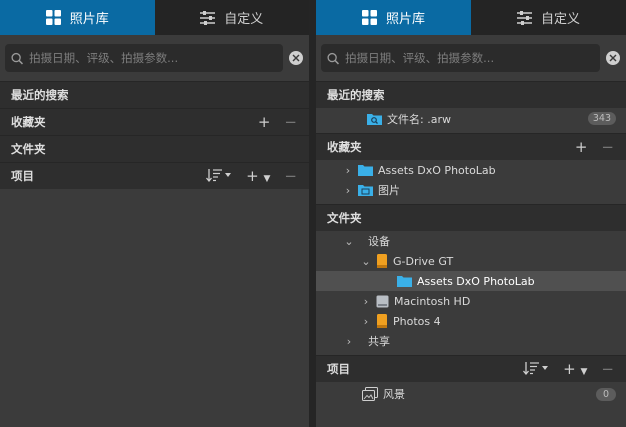  What do you see at coordinates (476, 281) in the screenshot?
I see `tree-label: Assets DxO PhotoLab` at bounding box center [476, 281].